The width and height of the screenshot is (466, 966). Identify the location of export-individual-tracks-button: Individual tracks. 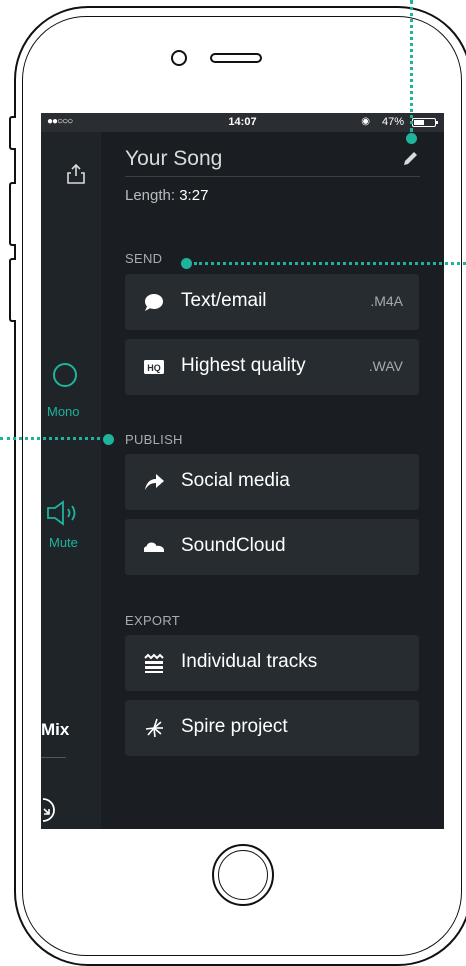
(272, 663).